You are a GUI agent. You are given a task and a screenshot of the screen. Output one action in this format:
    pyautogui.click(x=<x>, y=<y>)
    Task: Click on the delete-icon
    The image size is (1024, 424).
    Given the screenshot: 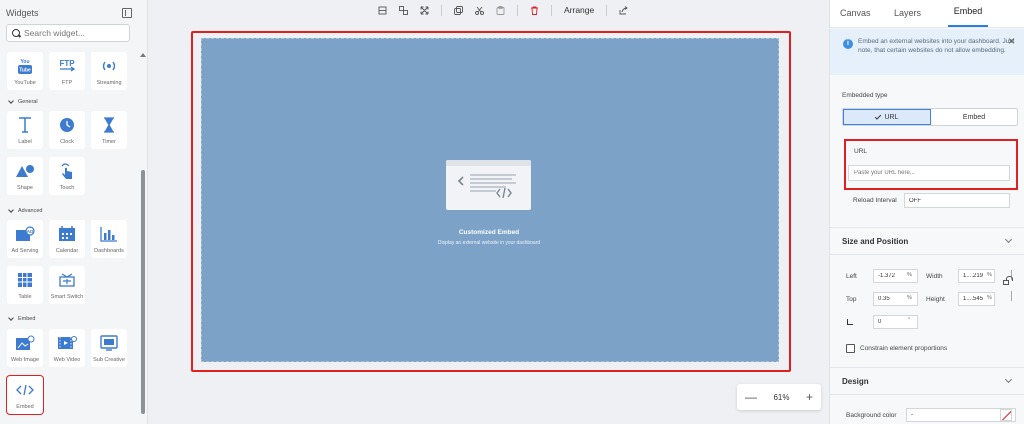 What is the action you would take?
    pyautogui.click(x=534, y=10)
    